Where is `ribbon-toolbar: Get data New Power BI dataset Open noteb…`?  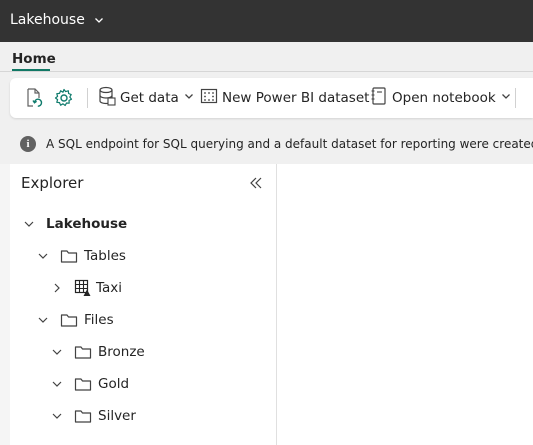 ribbon-toolbar: Get data New Power BI dataset Open noteb… is located at coordinates (271, 98).